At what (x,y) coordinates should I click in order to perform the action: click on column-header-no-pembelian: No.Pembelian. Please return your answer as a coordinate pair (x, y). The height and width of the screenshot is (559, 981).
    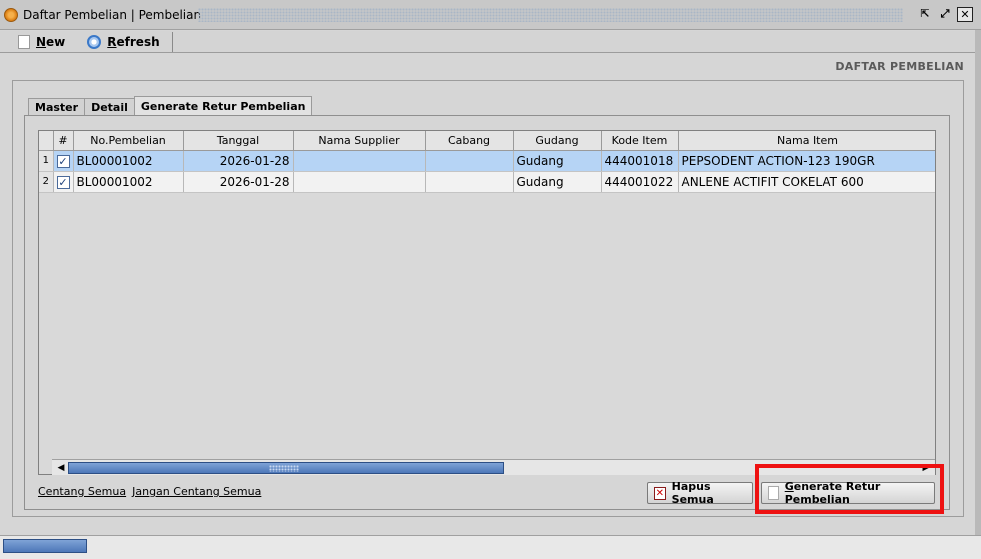
    Looking at the image, I should click on (128, 141).